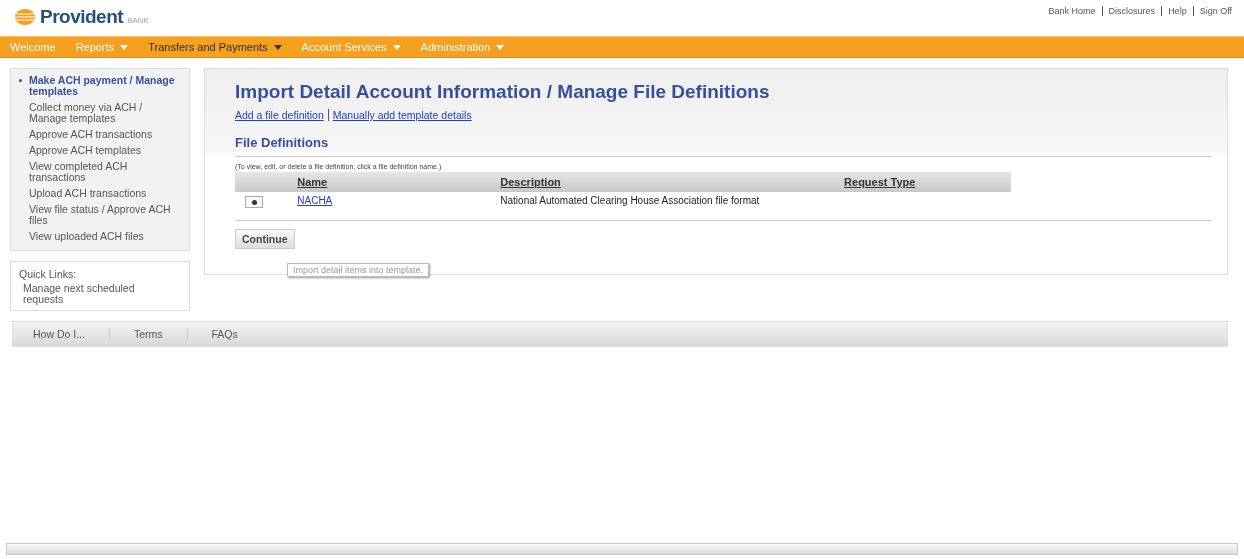 This screenshot has width=1244, height=559. I want to click on quick-link: Manage next scheduled requests, so click(81, 294).